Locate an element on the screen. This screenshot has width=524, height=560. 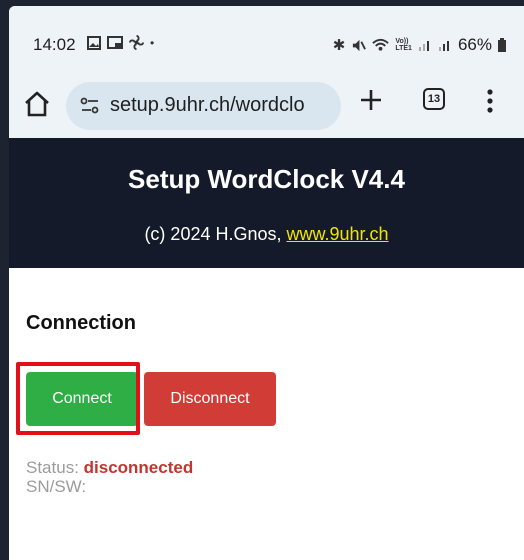
highlight-box is located at coordinates (78, 398).